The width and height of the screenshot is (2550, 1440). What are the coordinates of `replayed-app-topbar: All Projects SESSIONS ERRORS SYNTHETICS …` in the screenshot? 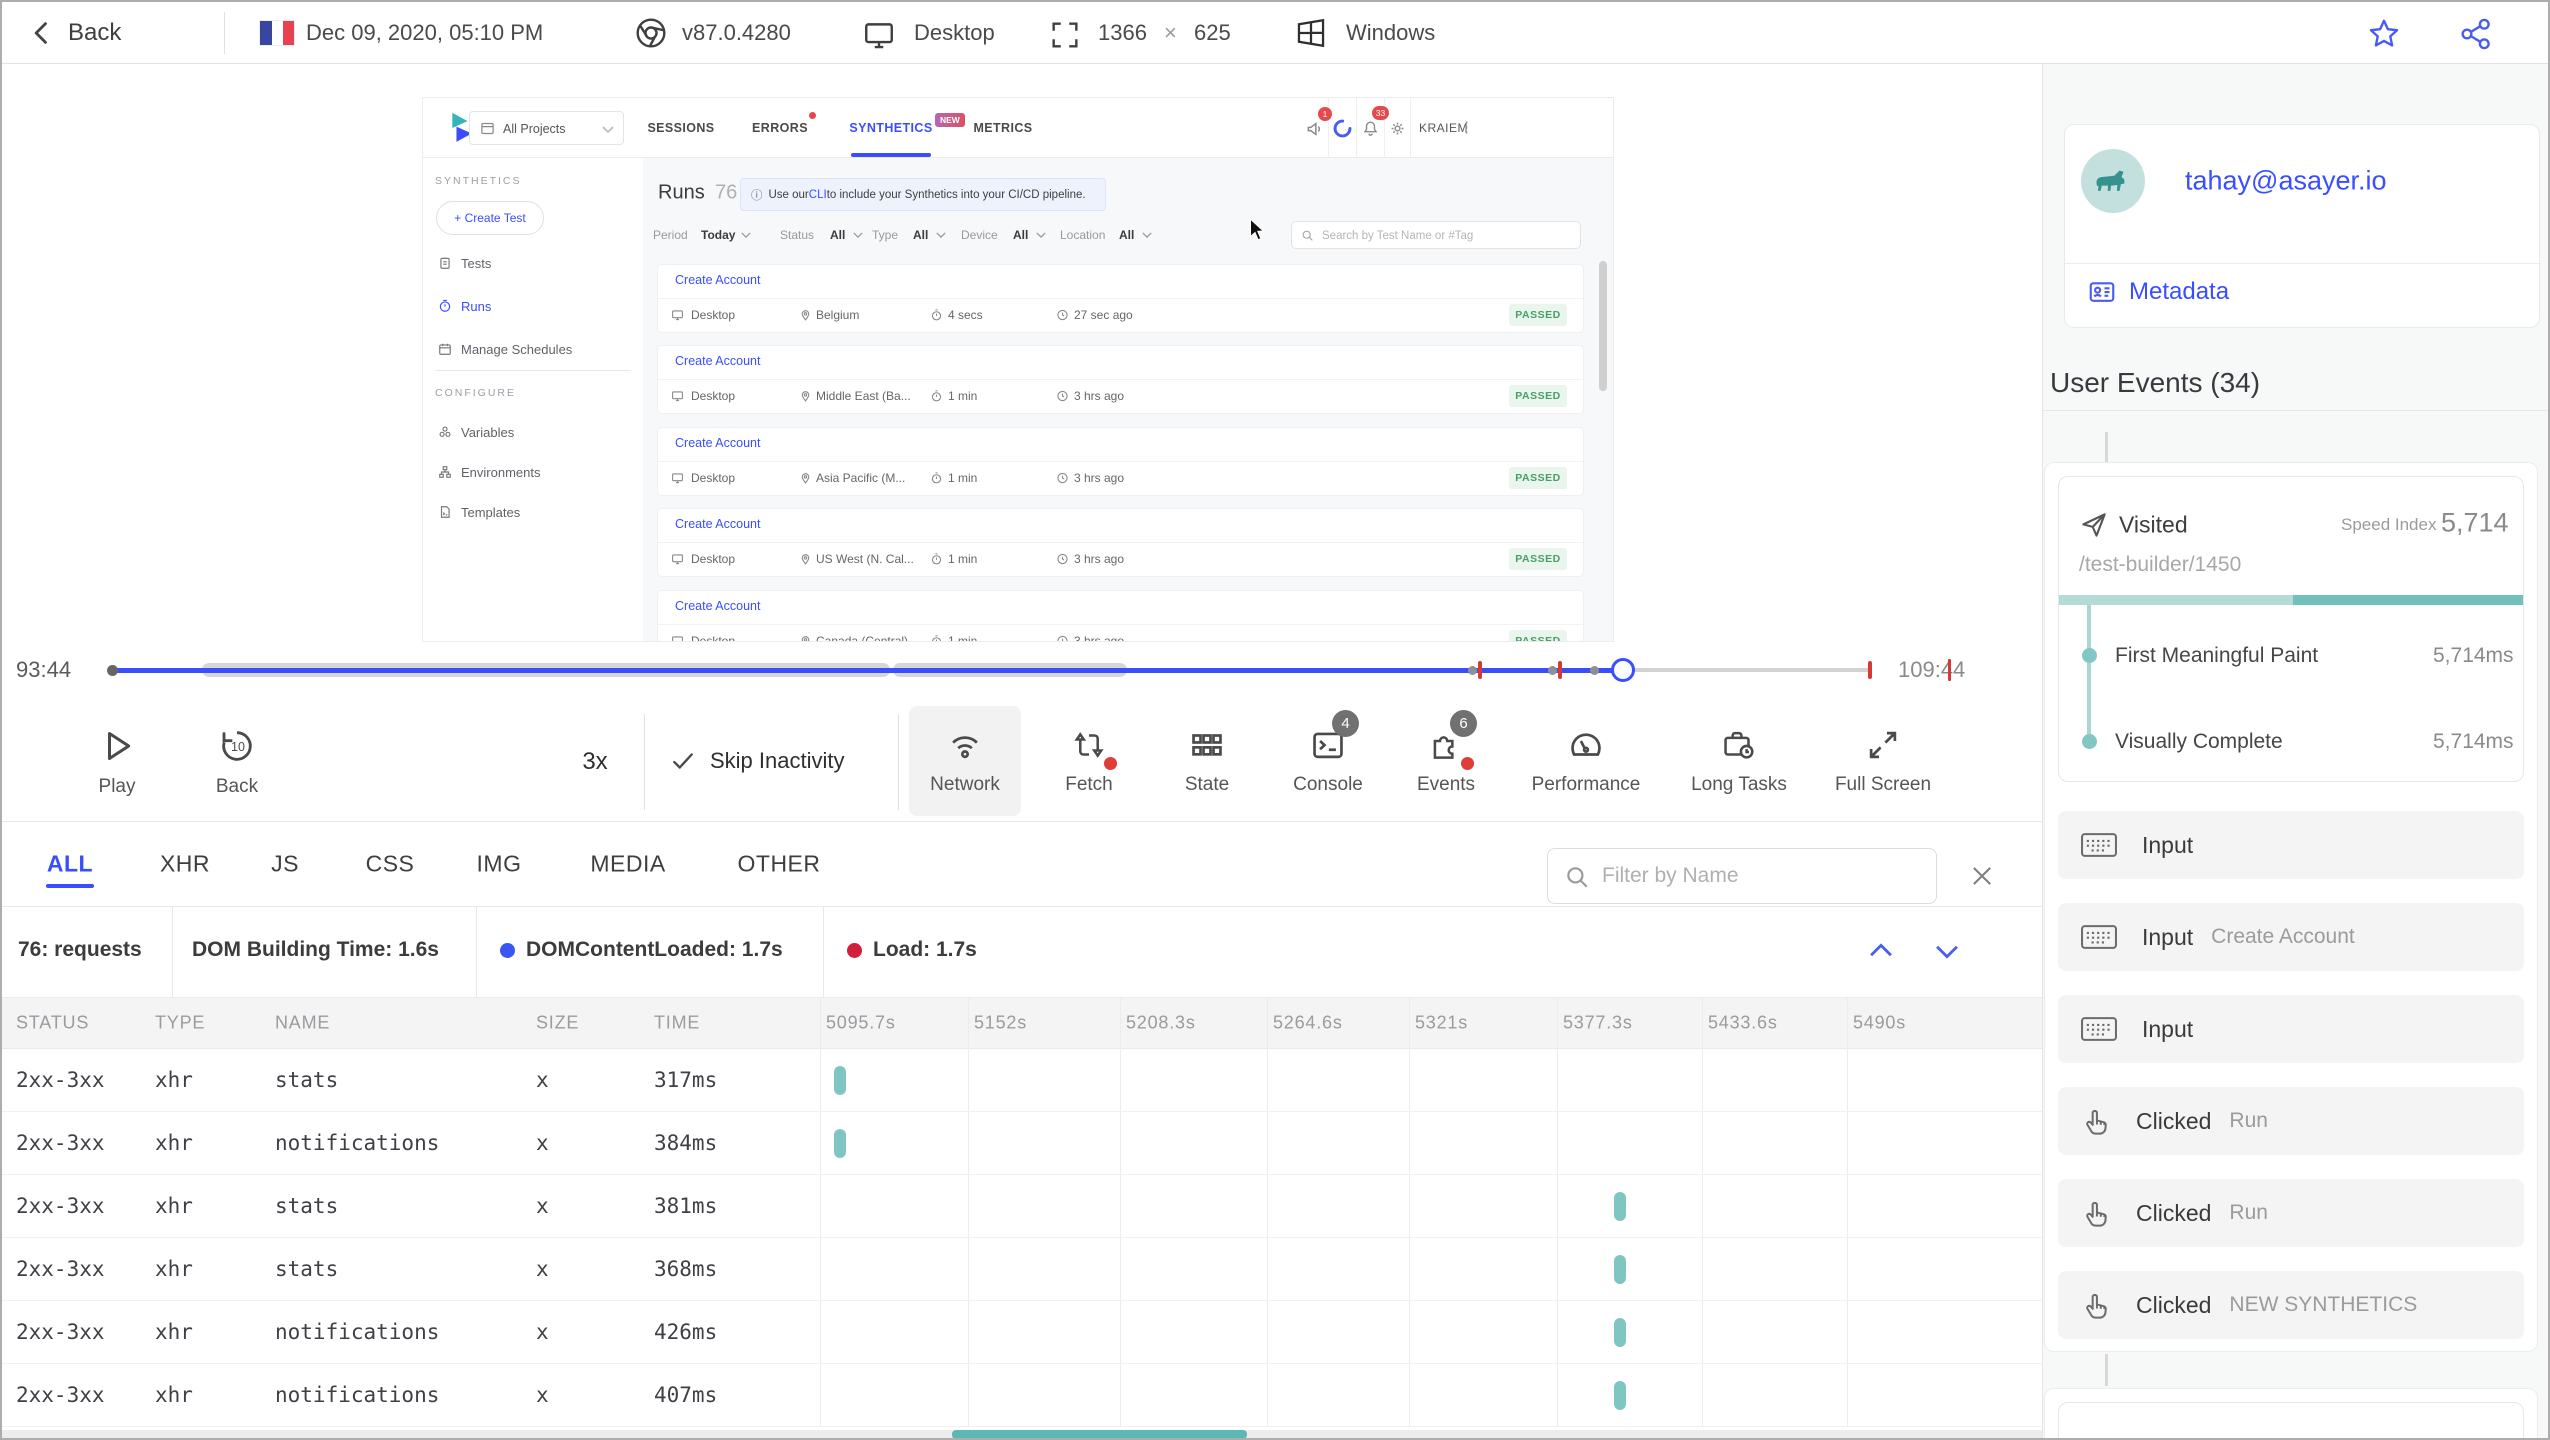 It's located at (1018, 128).